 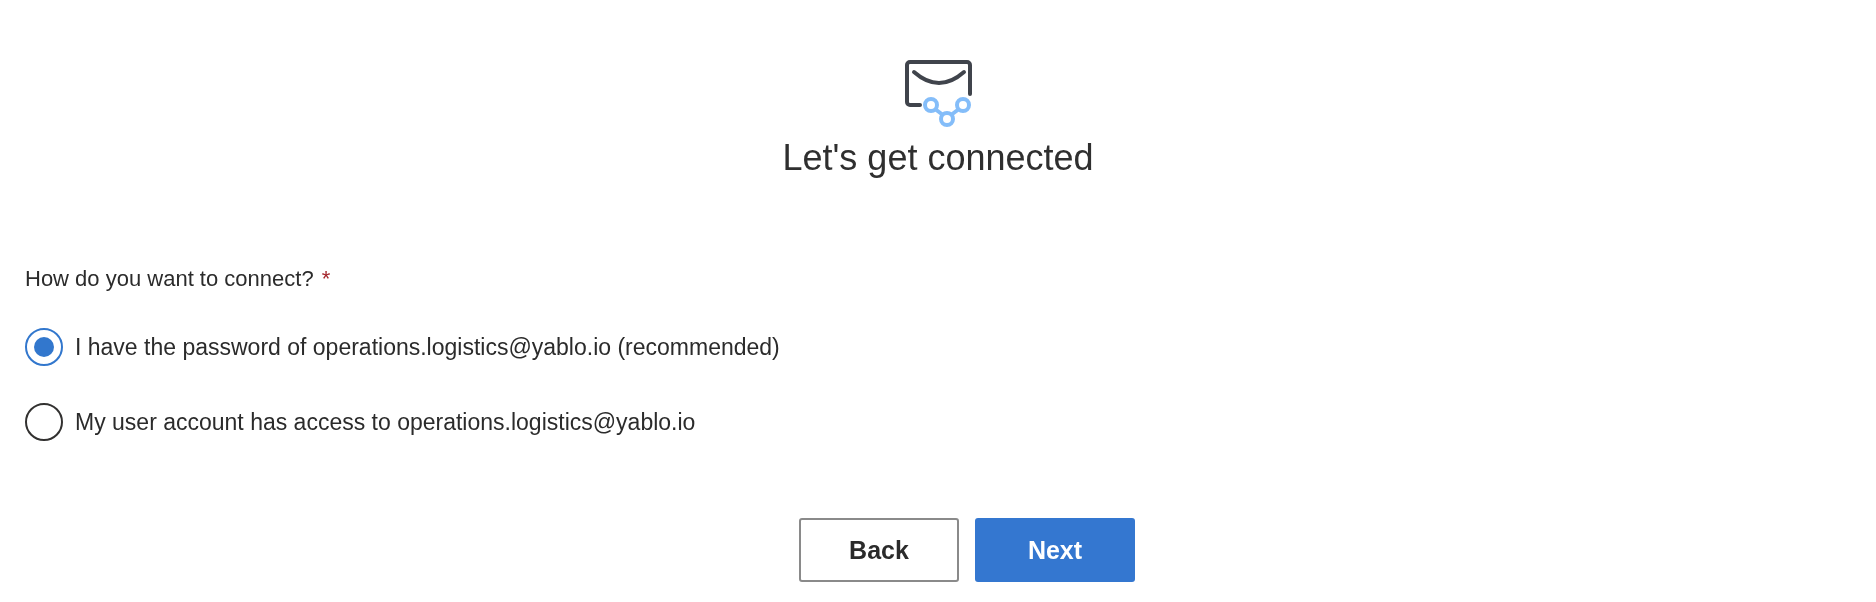 What do you see at coordinates (939, 94) in the screenshot?
I see `mail-connection-icon` at bounding box center [939, 94].